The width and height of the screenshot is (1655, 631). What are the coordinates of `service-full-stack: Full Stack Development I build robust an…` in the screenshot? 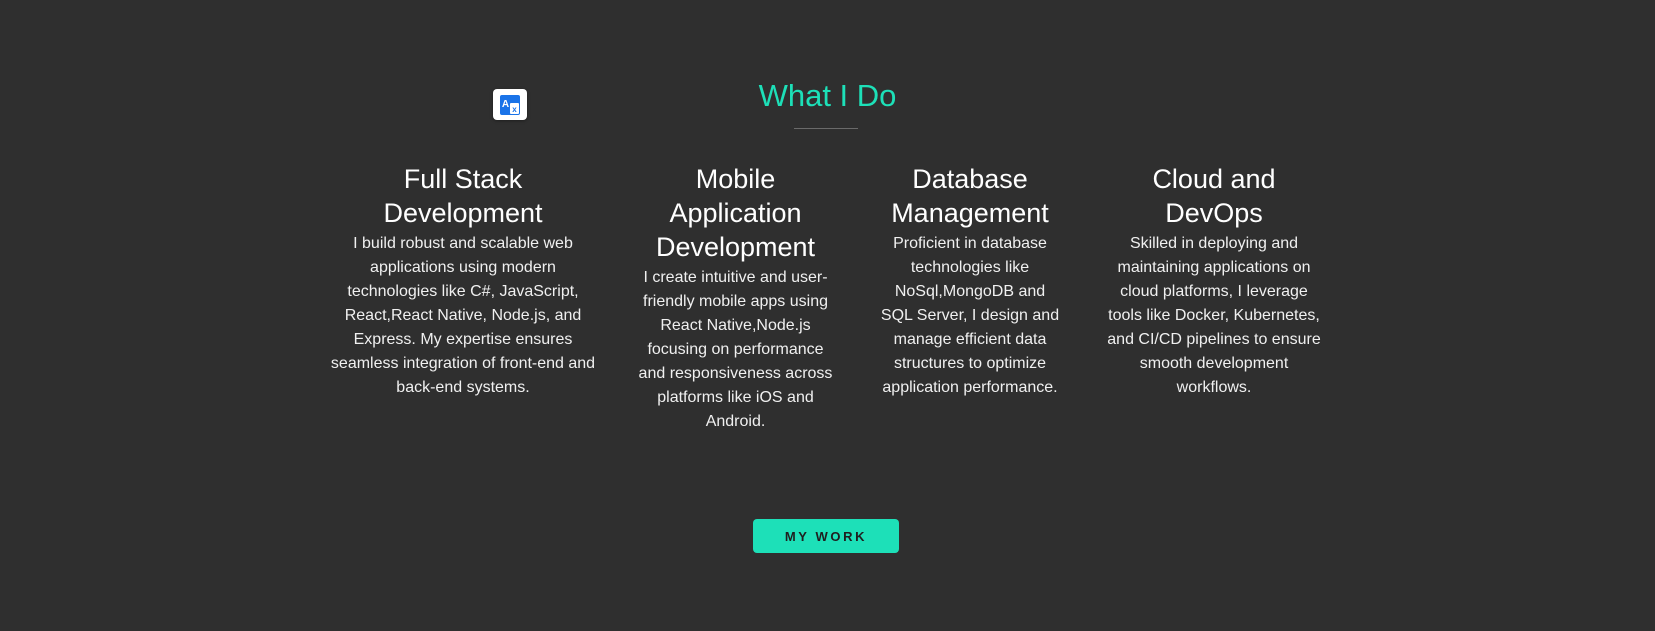 It's located at (463, 281).